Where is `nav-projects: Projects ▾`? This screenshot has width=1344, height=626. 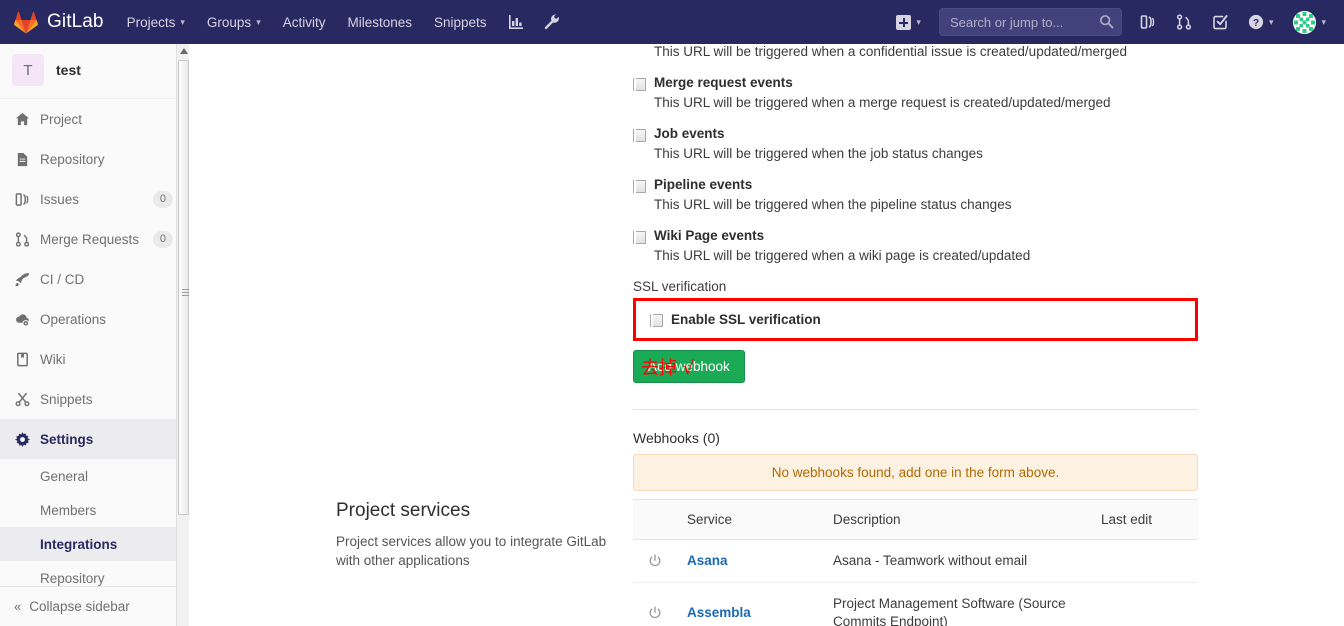 nav-projects: Projects ▾ is located at coordinates (156, 22).